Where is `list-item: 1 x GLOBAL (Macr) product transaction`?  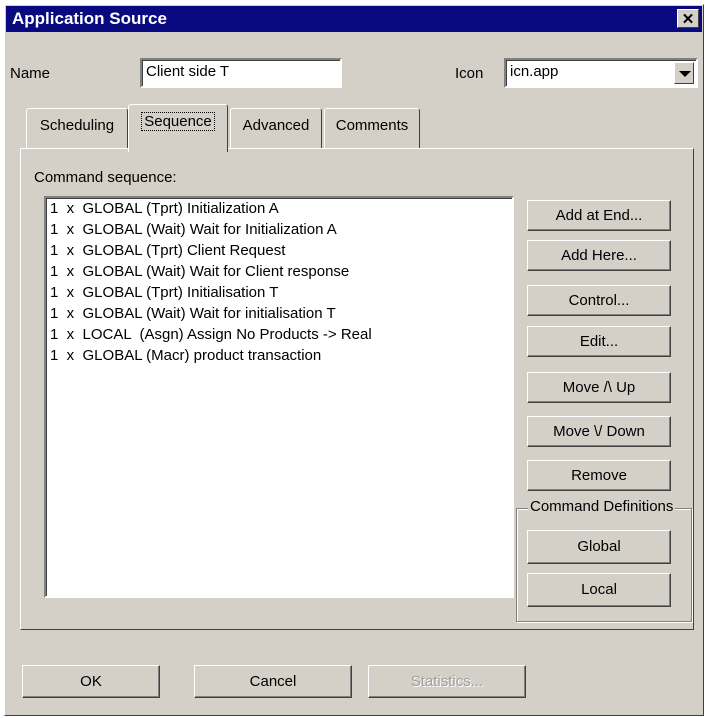 list-item: 1 x GLOBAL (Macr) product transaction is located at coordinates (279, 355).